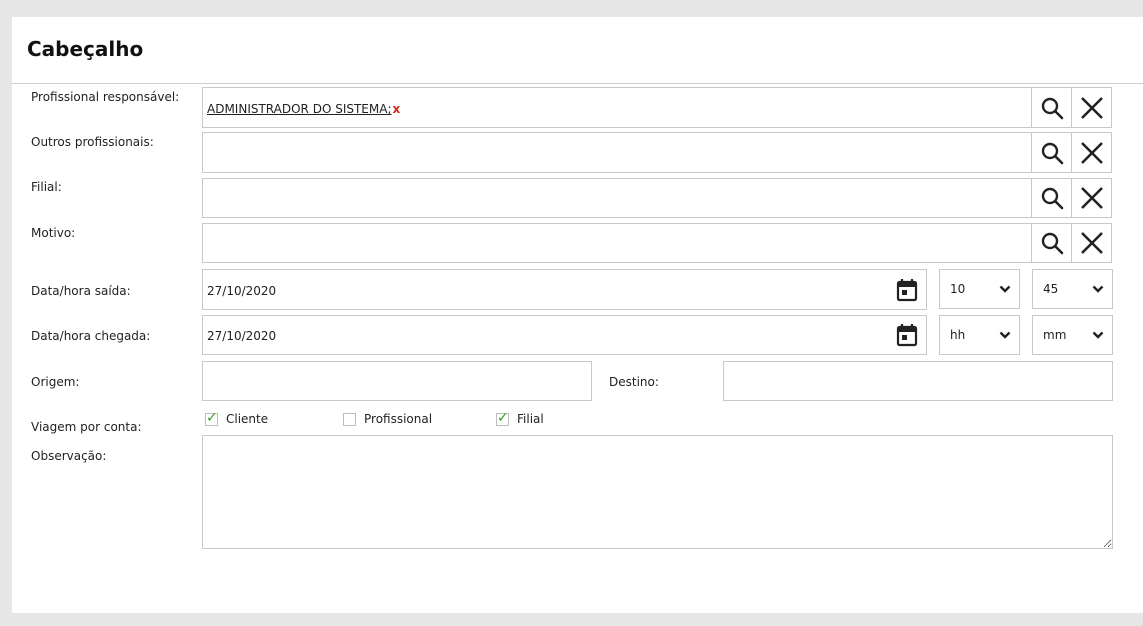 The width and height of the screenshot is (1143, 626). What do you see at coordinates (657, 243) in the screenshot?
I see `motivo-field` at bounding box center [657, 243].